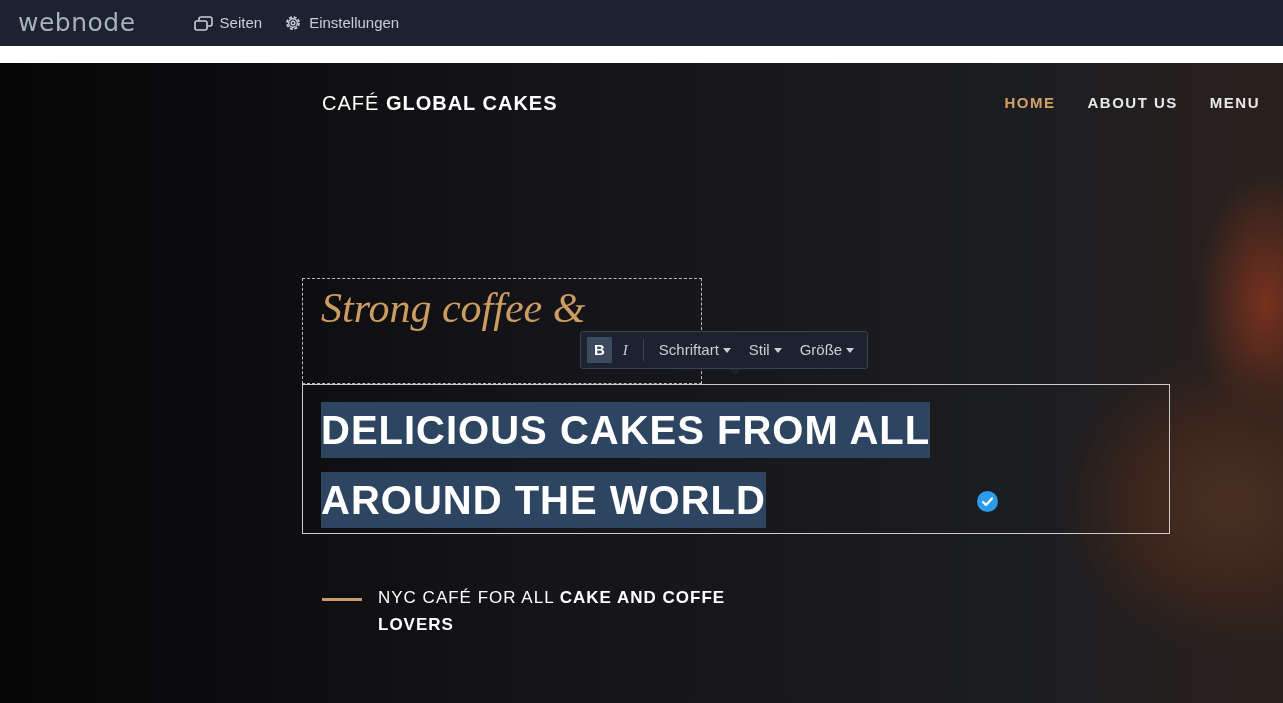  I want to click on subtitle: NYC CAFÉ FOR ALL CAKE AND COFFE LOVERS, so click(552, 611).